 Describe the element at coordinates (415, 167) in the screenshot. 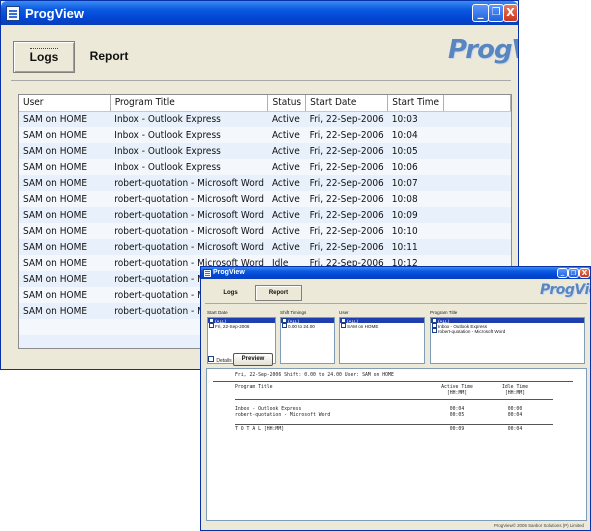

I see `cell-start-time: 10:06` at that location.